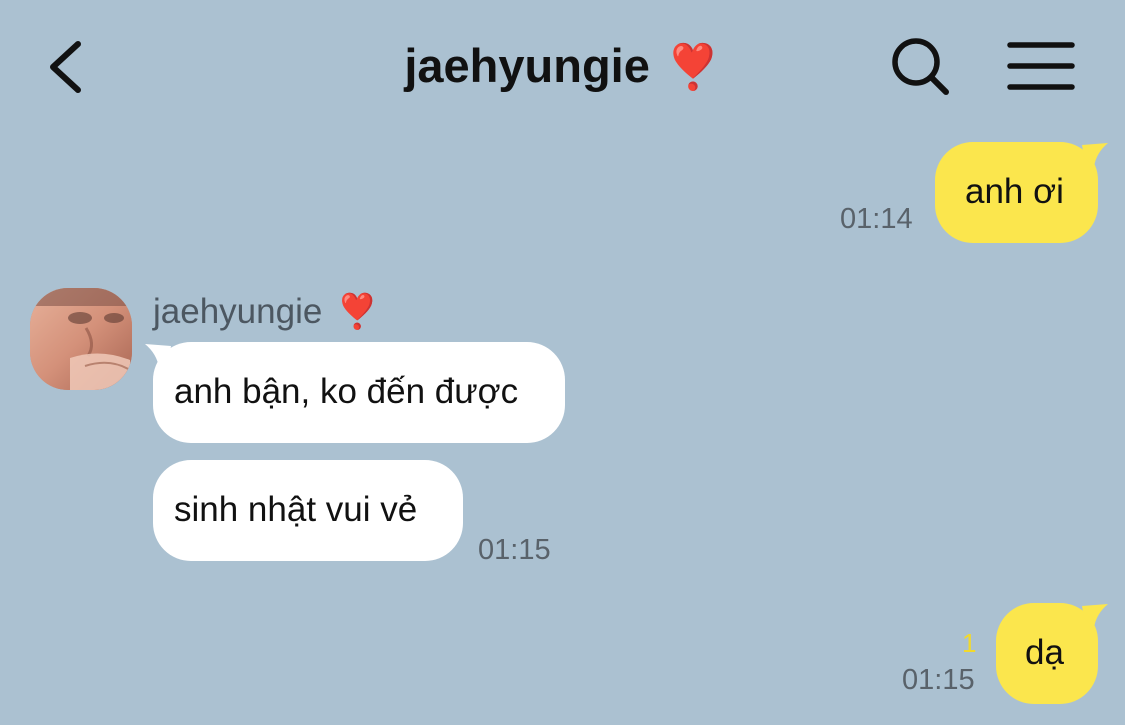  What do you see at coordinates (876, 219) in the screenshot?
I see `message-time: 01:14` at bounding box center [876, 219].